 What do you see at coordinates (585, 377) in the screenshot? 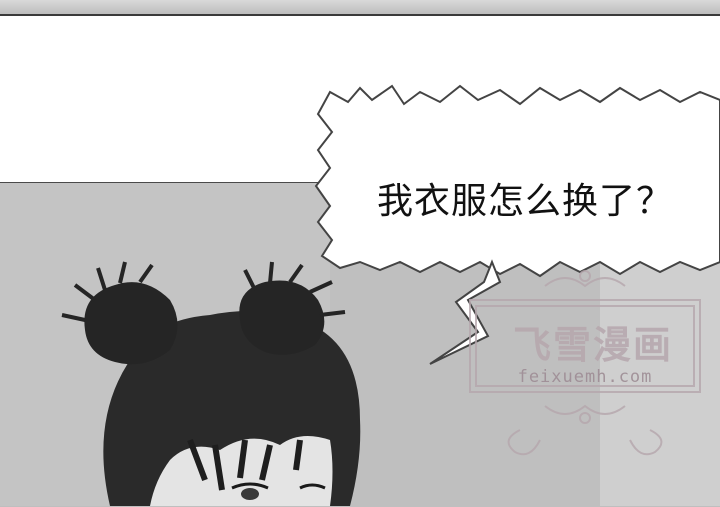
I see `watermark-url: feixuemh.com` at bounding box center [585, 377].